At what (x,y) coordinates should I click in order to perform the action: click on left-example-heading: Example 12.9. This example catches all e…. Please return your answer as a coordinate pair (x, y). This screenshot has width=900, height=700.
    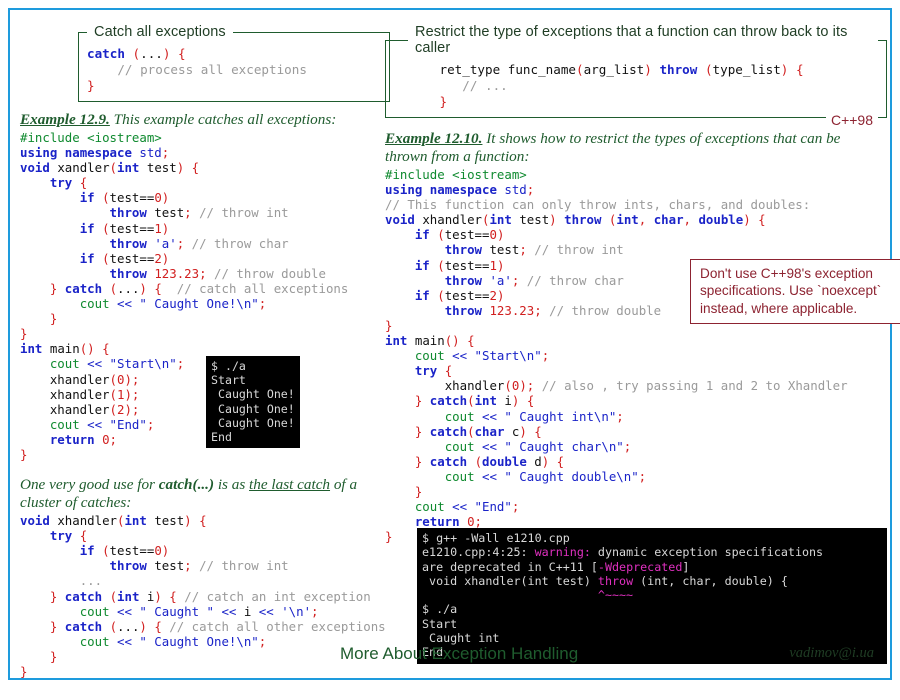
    Looking at the image, I should click on (210, 120).